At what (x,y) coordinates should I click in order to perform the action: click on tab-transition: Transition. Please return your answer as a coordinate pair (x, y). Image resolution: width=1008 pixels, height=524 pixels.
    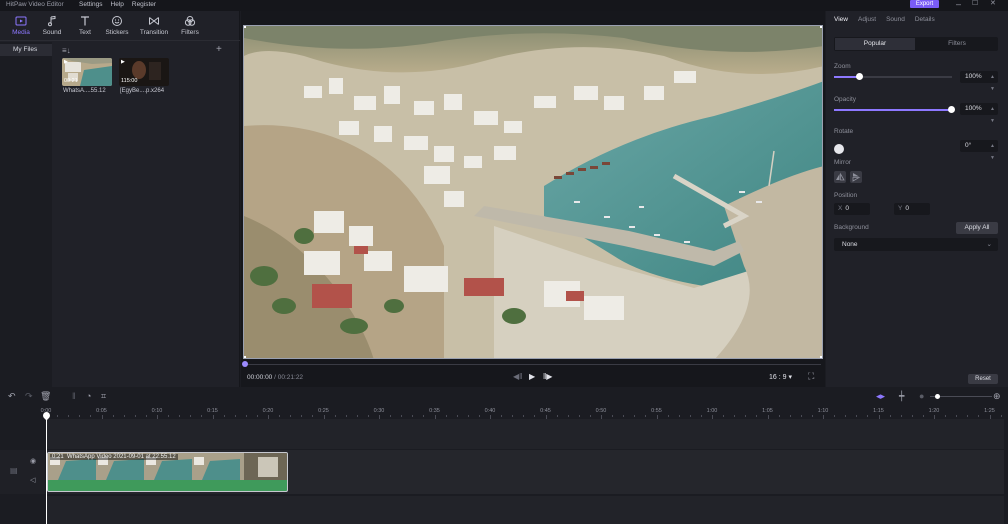
    Looking at the image, I should click on (154, 25).